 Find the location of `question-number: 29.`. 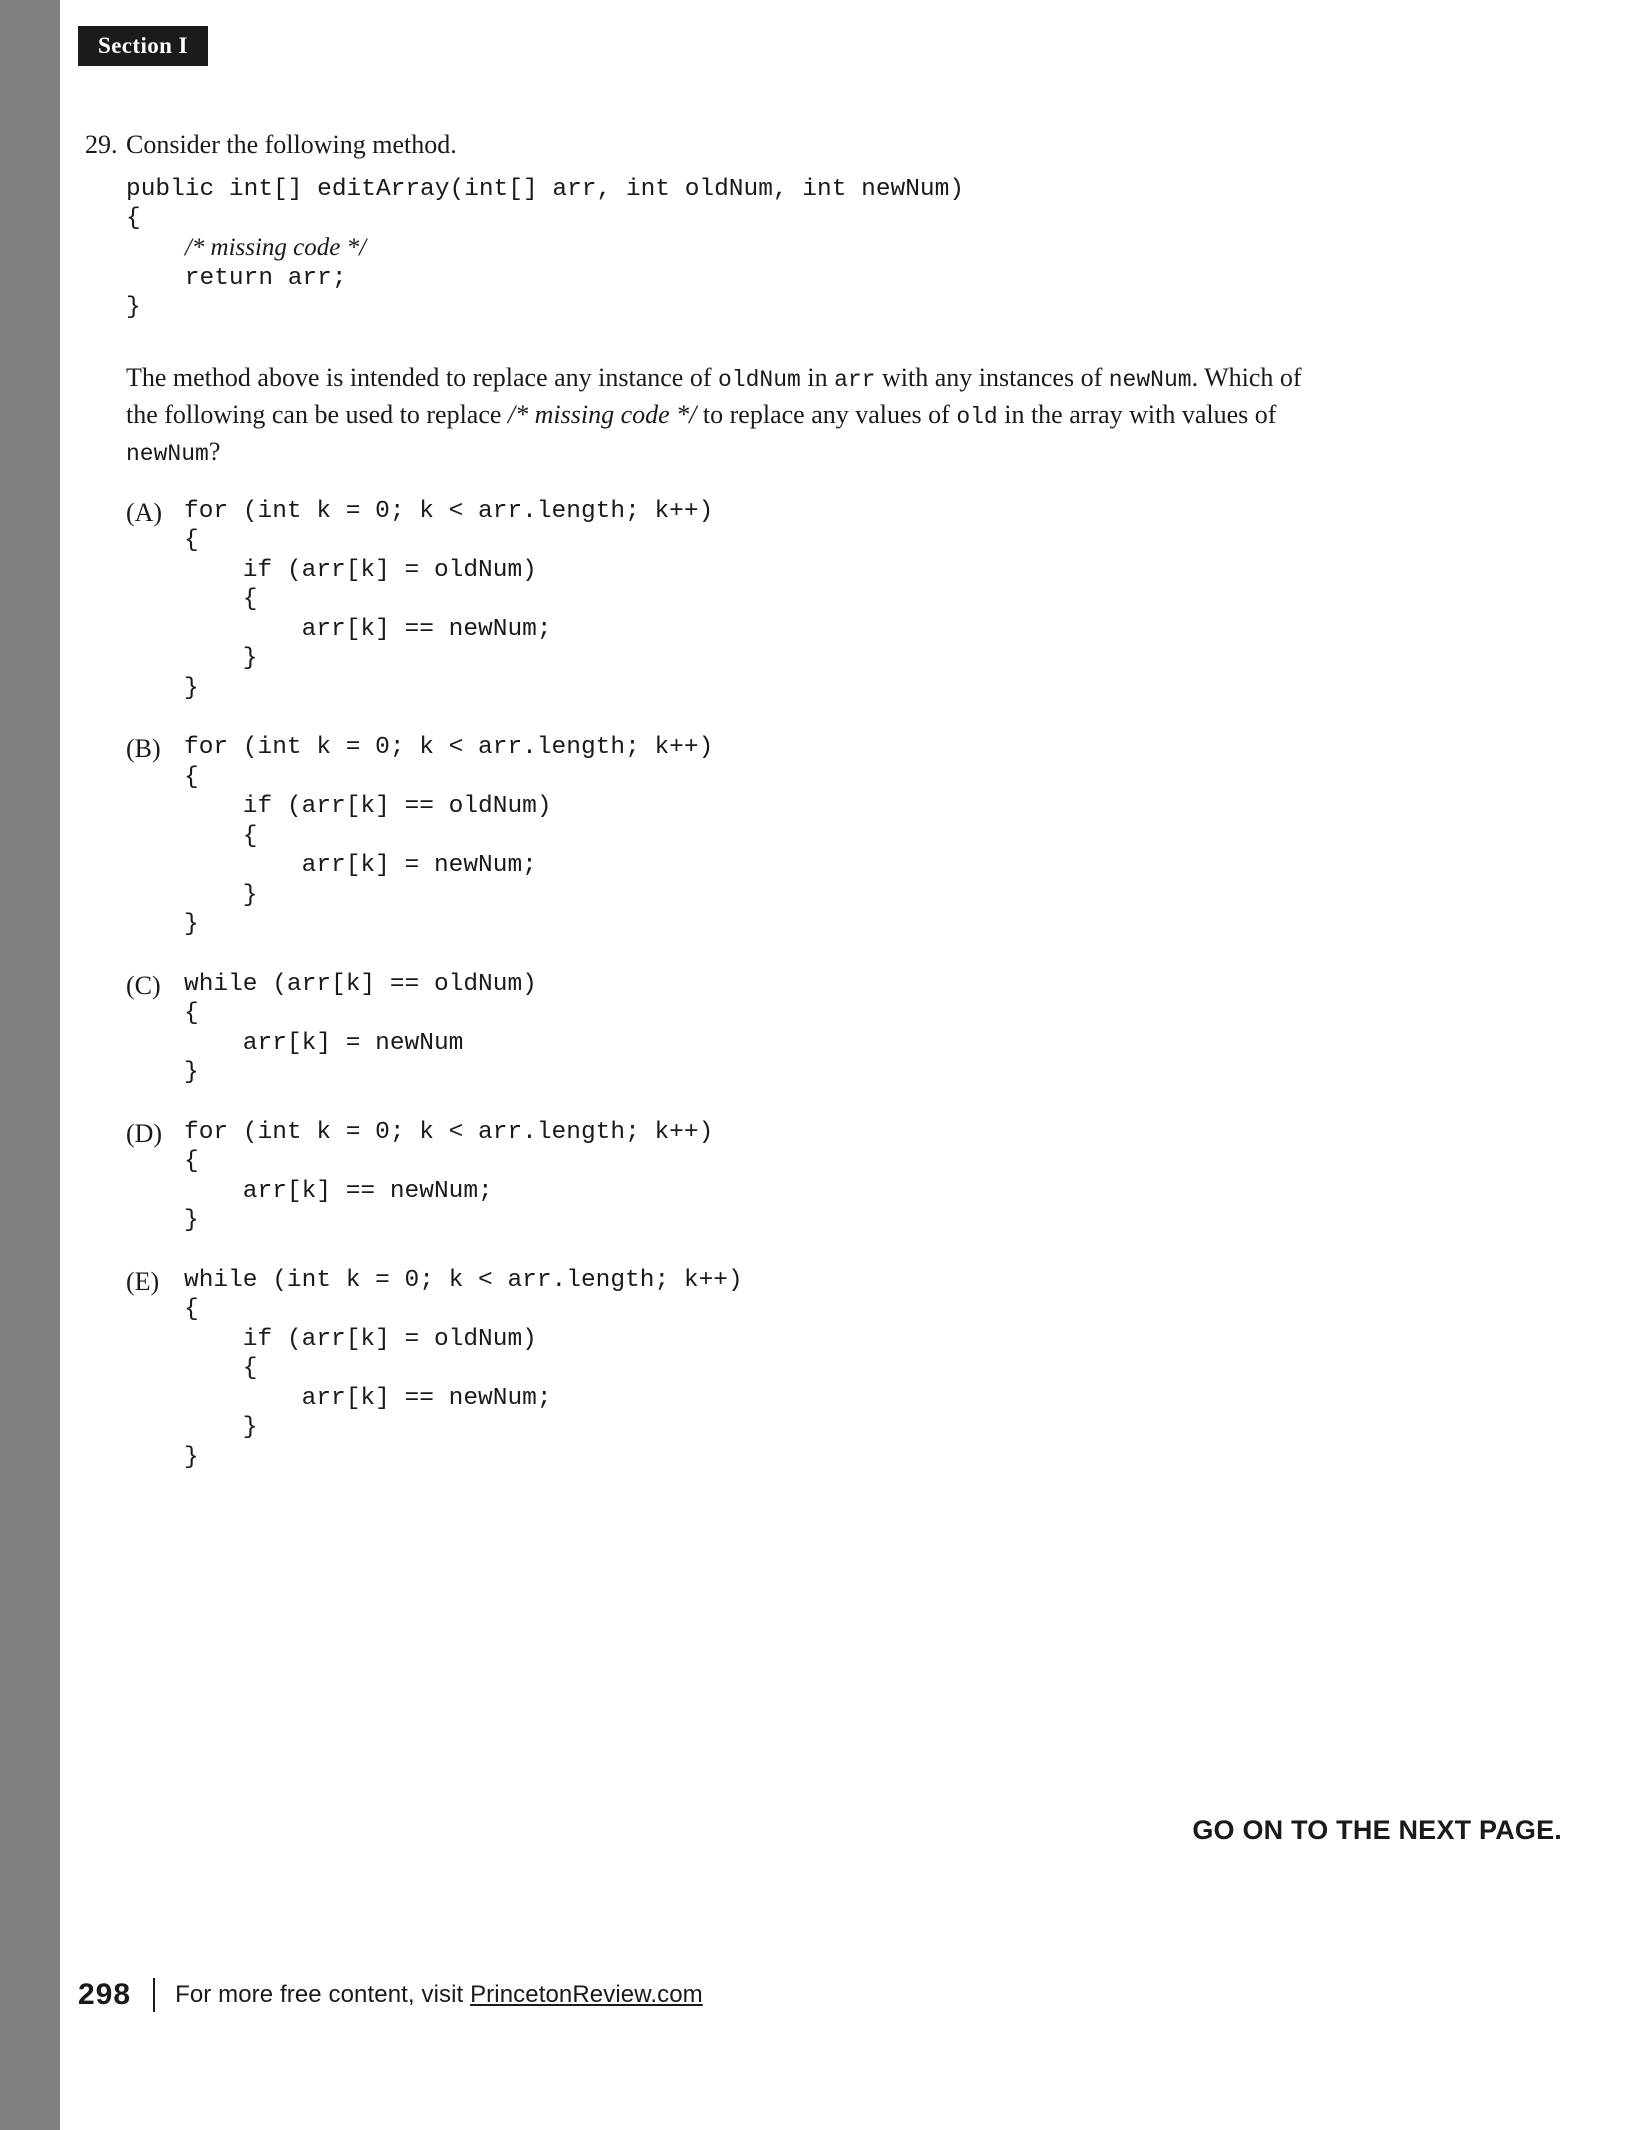

question-number: 29. is located at coordinates (101, 144).